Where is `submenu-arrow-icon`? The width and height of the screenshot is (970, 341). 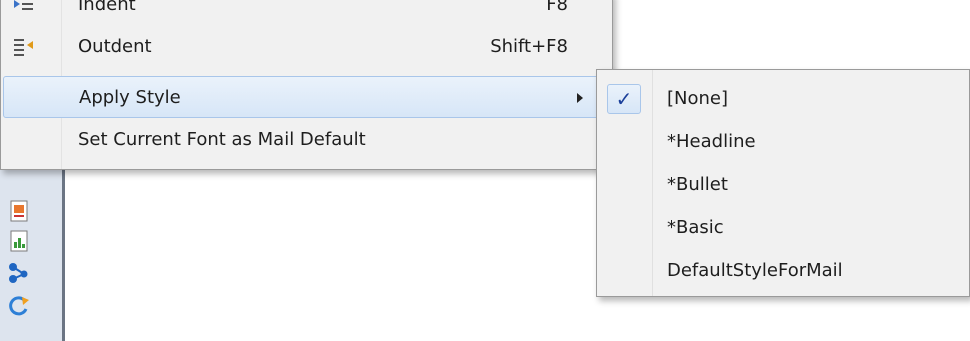
submenu-arrow-icon is located at coordinates (580, 98).